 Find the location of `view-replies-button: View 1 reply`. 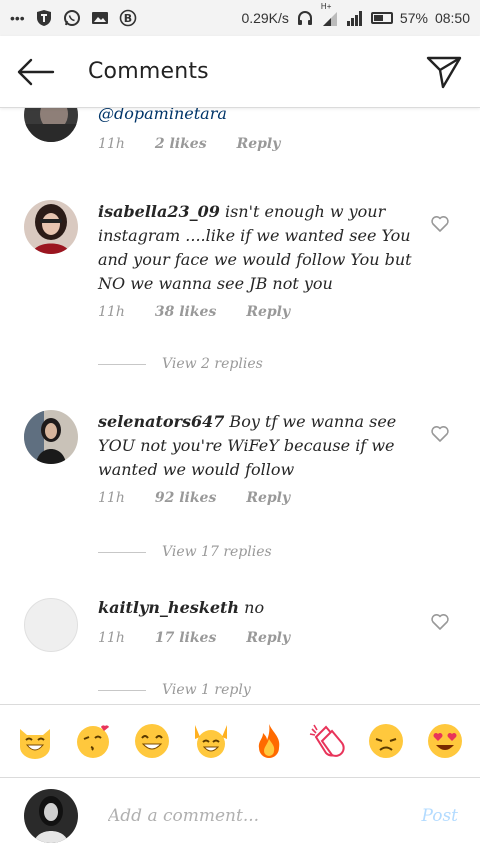

view-replies-button: View 1 reply is located at coordinates (174, 690).